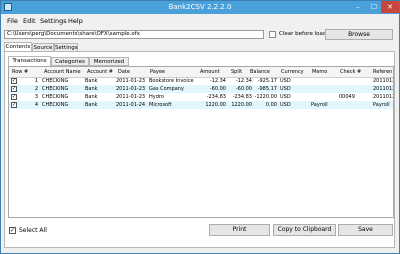 This screenshot has width=400, height=254. I want to click on cell-split: -234.83, so click(242, 97).